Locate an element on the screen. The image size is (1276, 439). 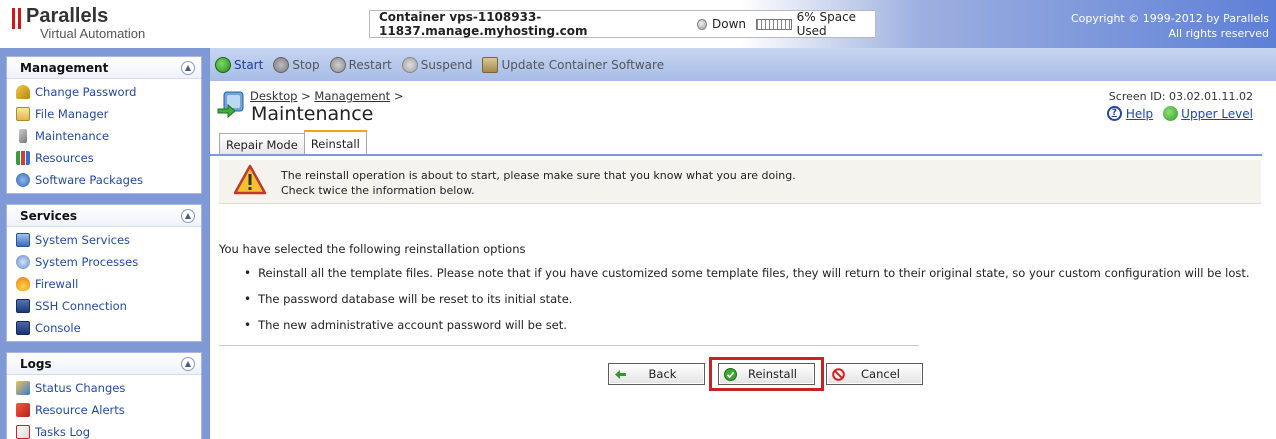
brand-subtitle: Virtual Automation is located at coordinates (93, 33).